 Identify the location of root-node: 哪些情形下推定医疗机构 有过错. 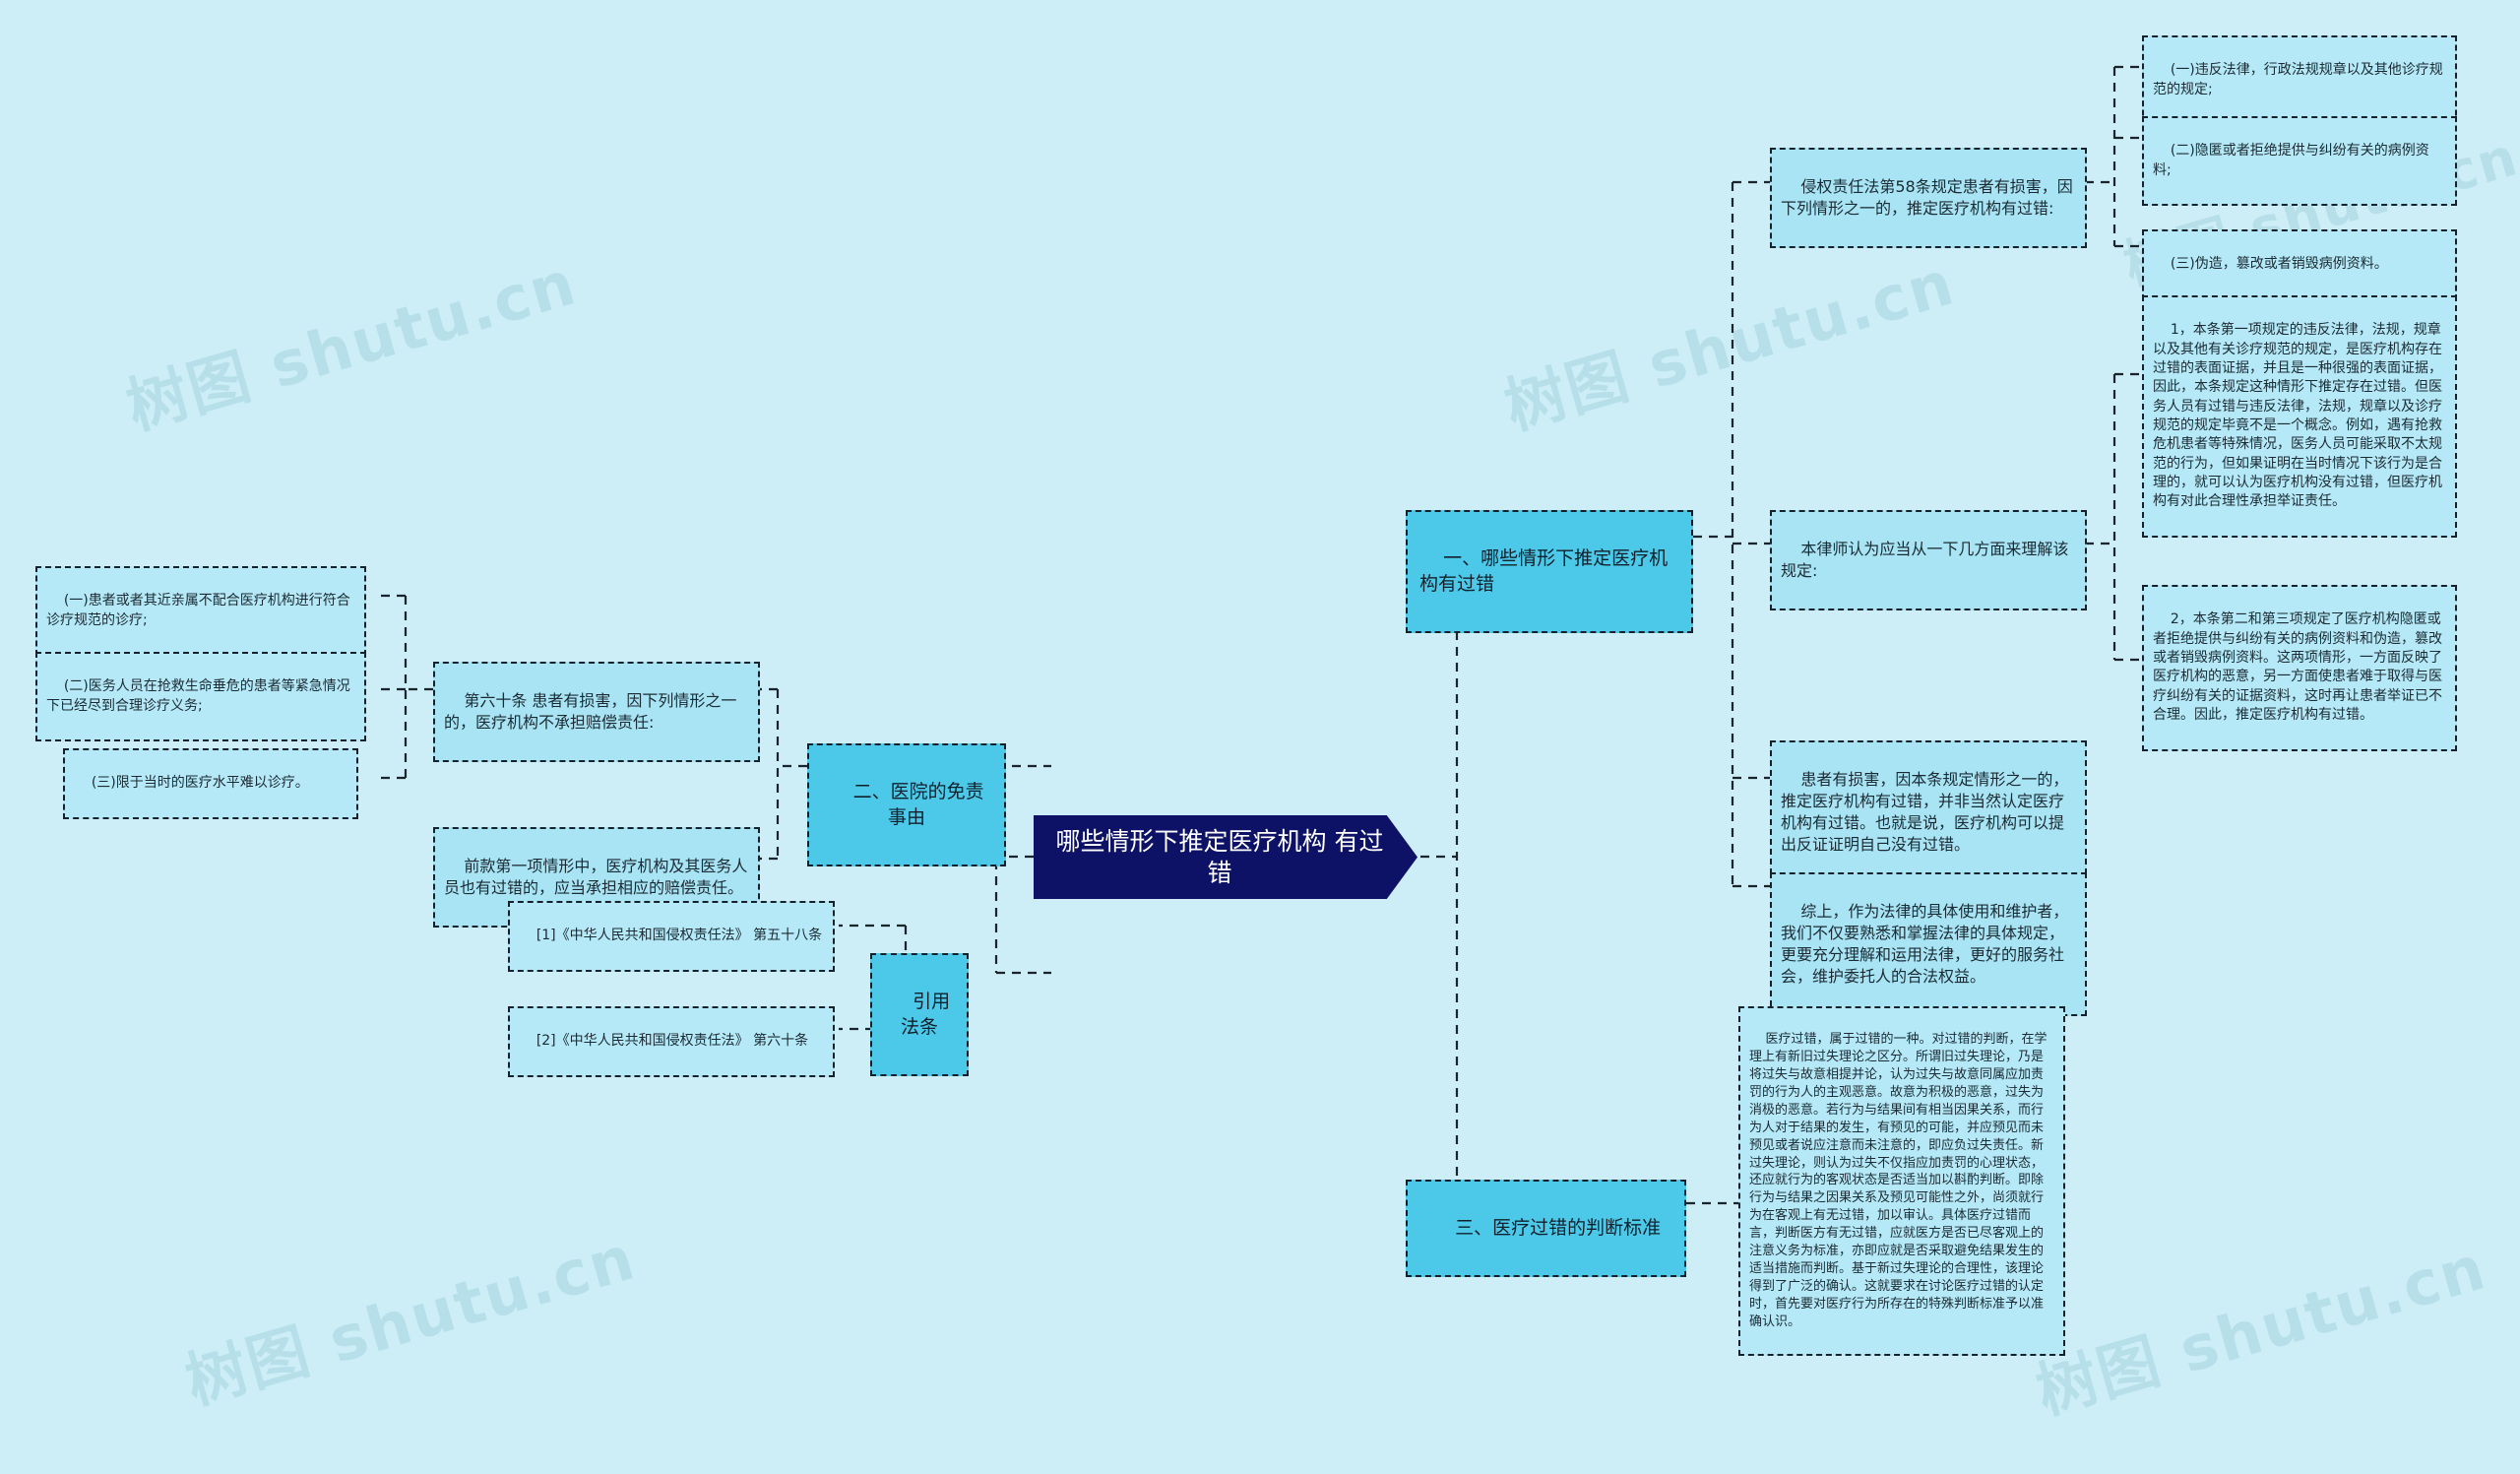
(1226, 857).